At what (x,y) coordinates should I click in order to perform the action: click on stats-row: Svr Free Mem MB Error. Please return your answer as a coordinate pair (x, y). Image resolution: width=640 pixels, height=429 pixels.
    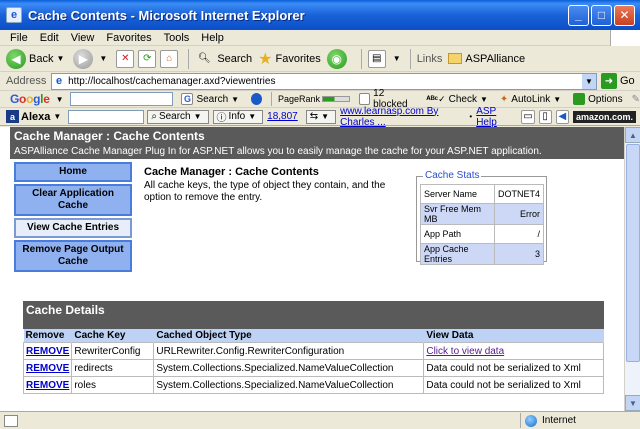
    Looking at the image, I should click on (482, 214).